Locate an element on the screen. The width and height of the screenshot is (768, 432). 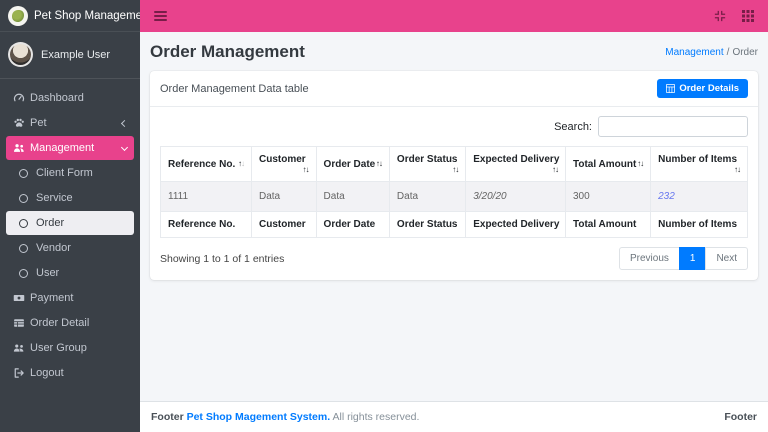
users-icon is located at coordinates (21, 148).